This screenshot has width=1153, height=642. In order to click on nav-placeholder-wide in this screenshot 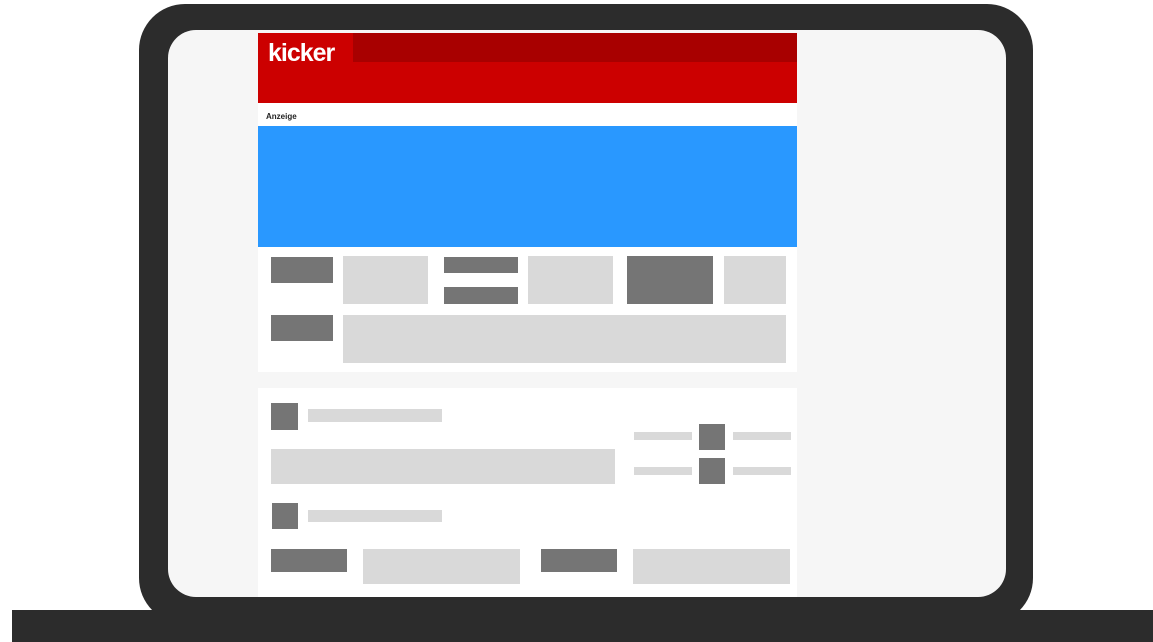, I will do `click(564, 339)`.